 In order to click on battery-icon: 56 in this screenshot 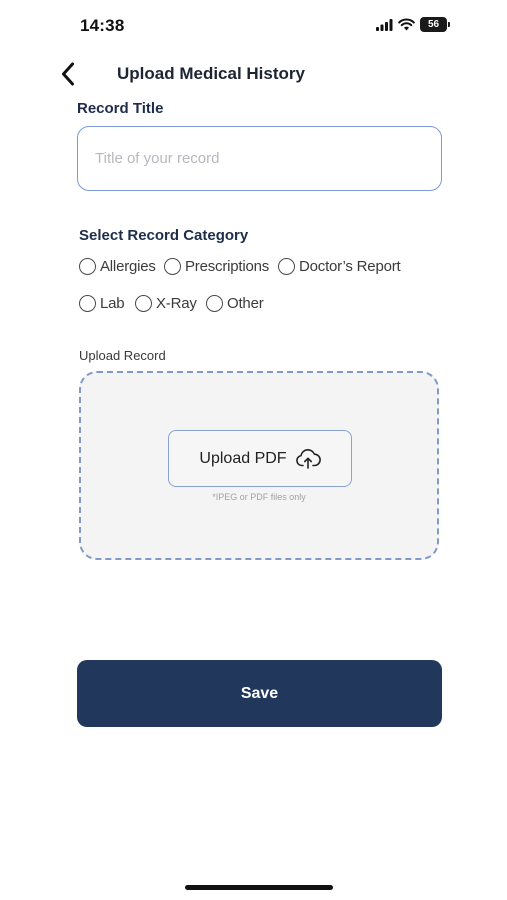, I will do `click(435, 24)`.